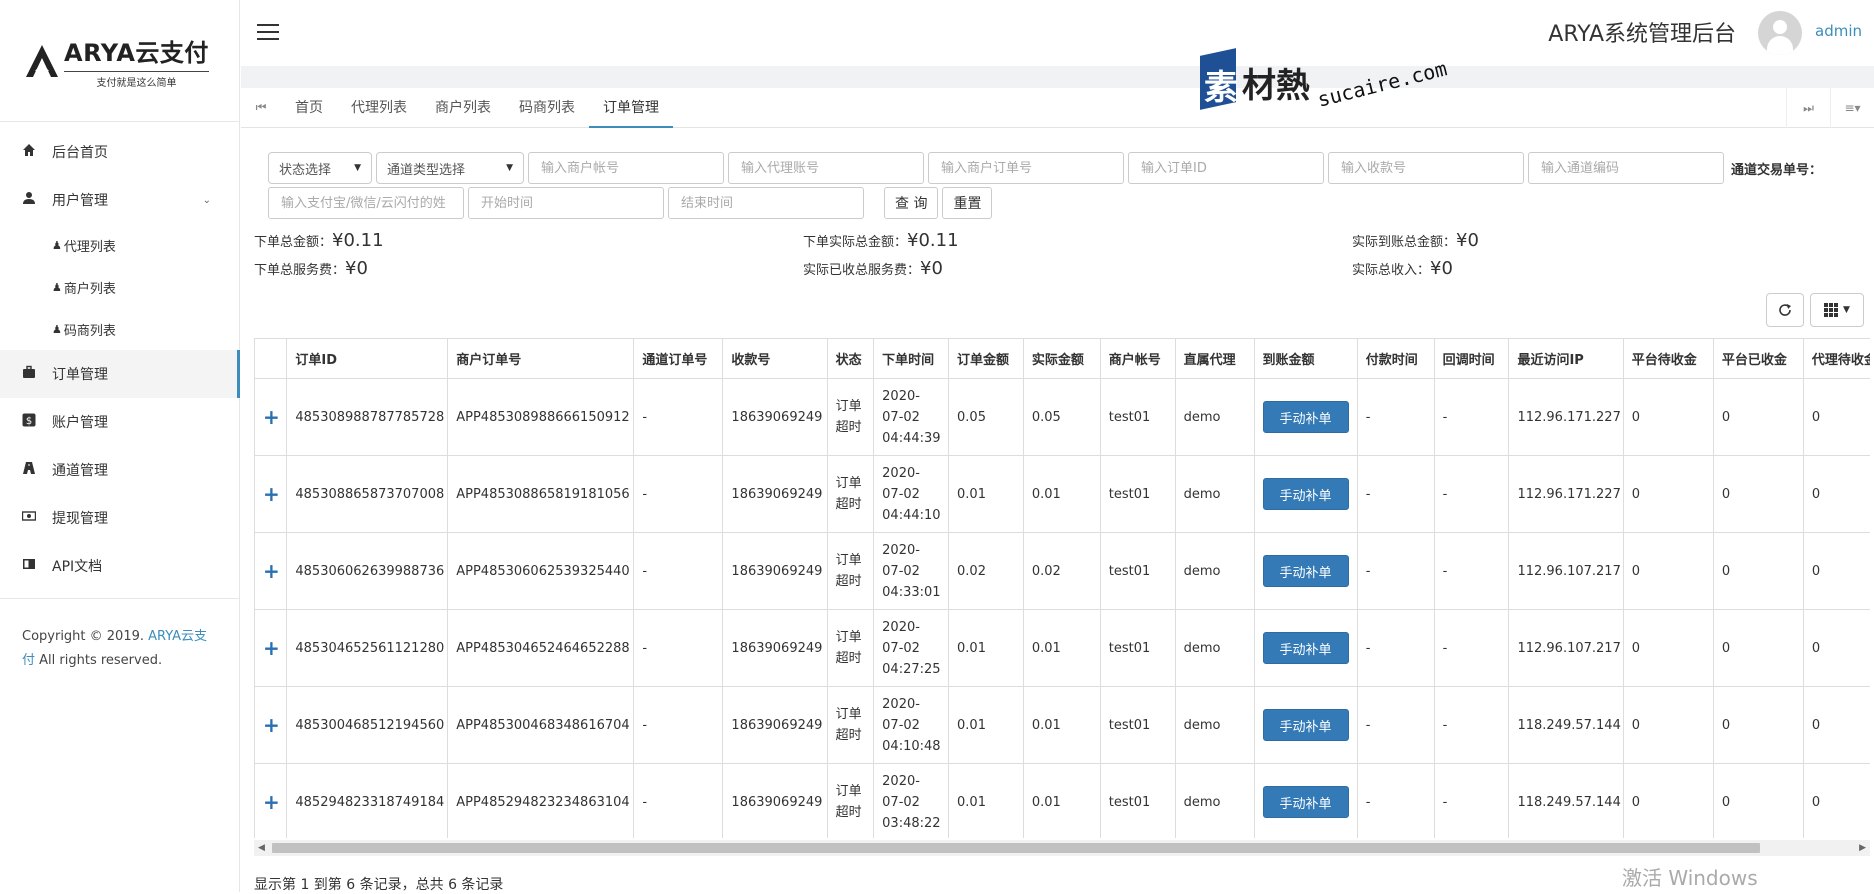  Describe the element at coordinates (119, 422) in the screenshot. I see `sidebar-item-accounts: $ 账户管理` at that location.